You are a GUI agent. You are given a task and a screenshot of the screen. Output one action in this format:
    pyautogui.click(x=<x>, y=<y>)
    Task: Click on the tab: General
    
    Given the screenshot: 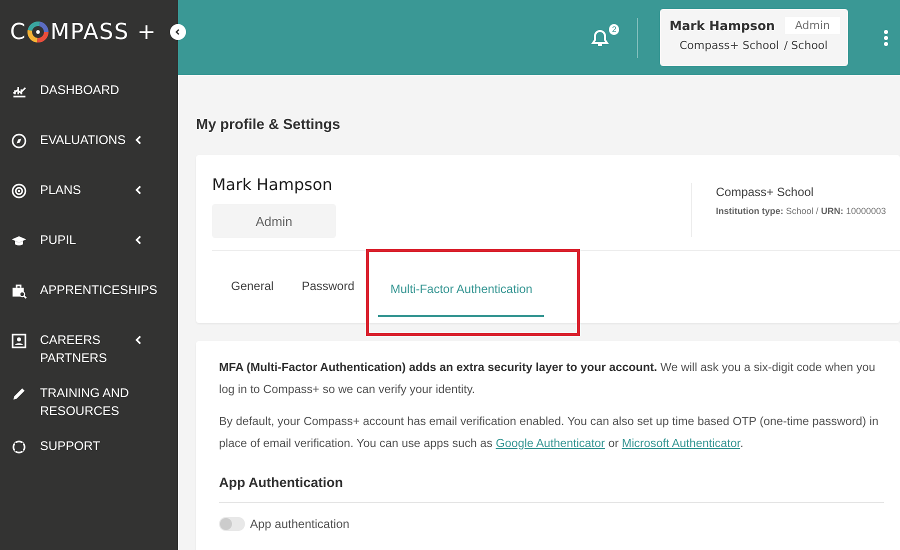 What is the action you would take?
    pyautogui.click(x=252, y=286)
    